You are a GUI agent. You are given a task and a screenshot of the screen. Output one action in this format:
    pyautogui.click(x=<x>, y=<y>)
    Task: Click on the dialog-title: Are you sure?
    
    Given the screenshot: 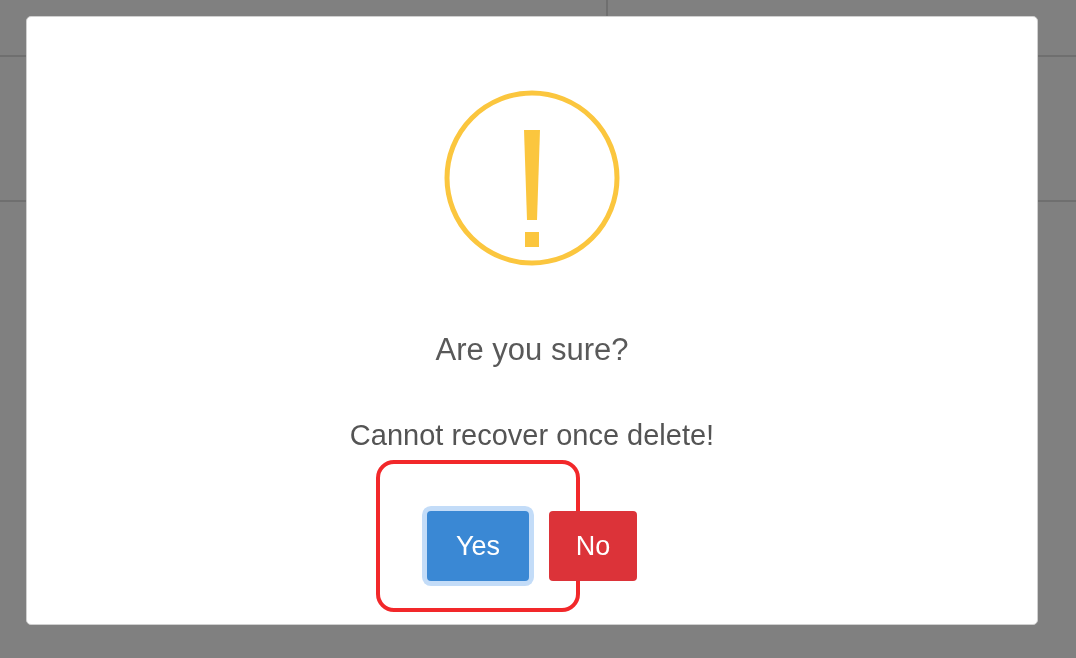 What is the action you would take?
    pyautogui.click(x=532, y=350)
    